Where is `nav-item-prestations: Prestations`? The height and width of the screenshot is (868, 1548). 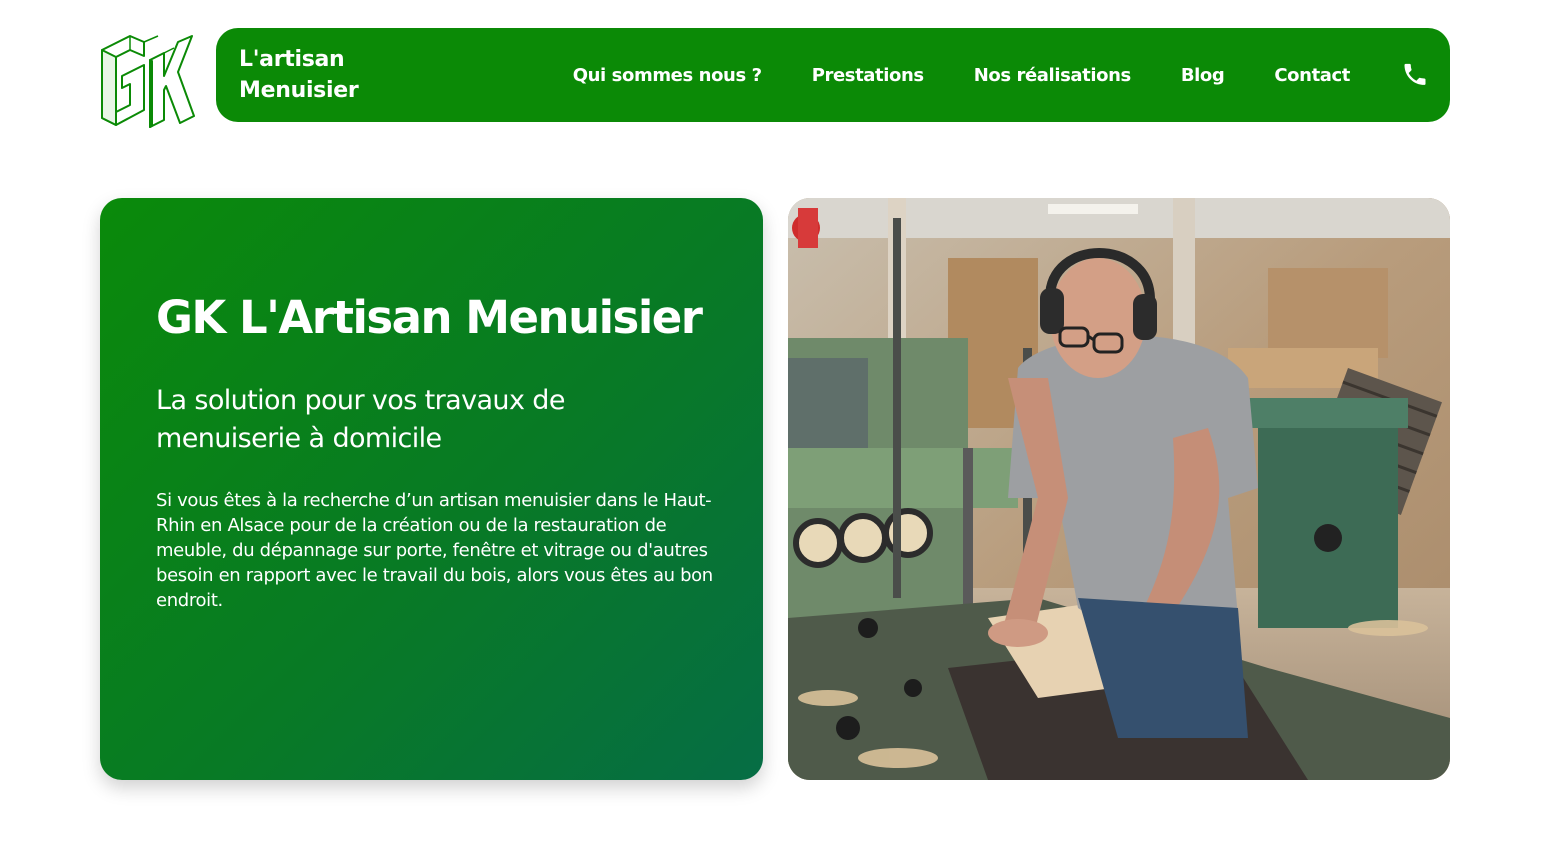 nav-item-prestations: Prestations is located at coordinates (868, 75).